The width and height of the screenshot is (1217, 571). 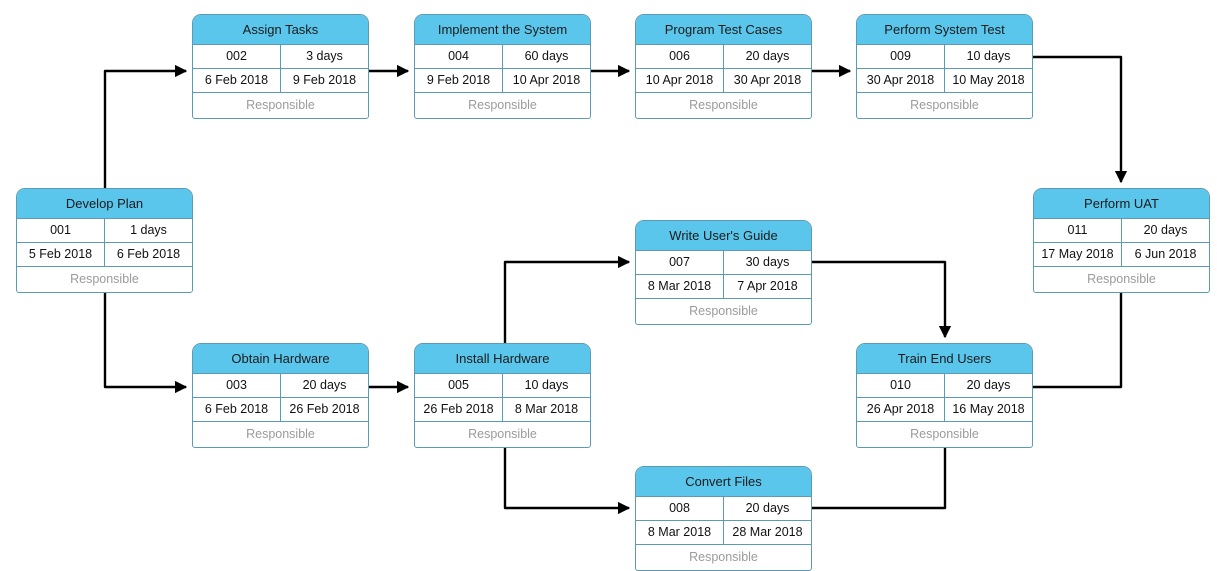 I want to click on task-code: 006, so click(x=680, y=56).